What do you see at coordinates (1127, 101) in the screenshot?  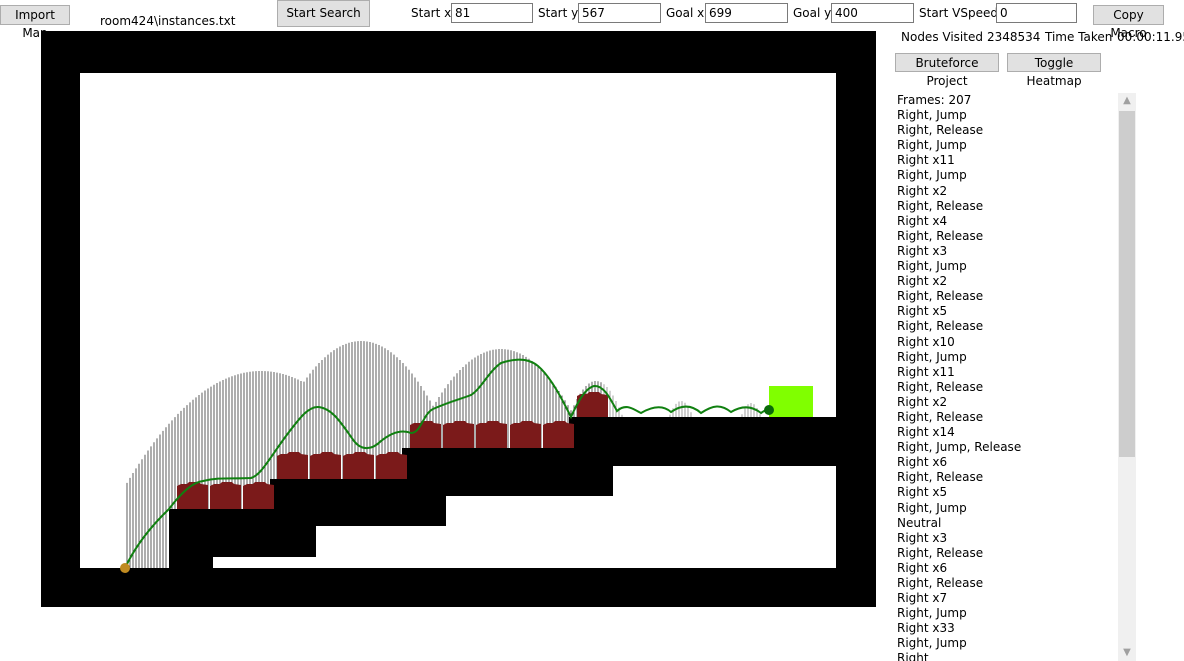 I see `scroll-up-icon: ▲` at bounding box center [1127, 101].